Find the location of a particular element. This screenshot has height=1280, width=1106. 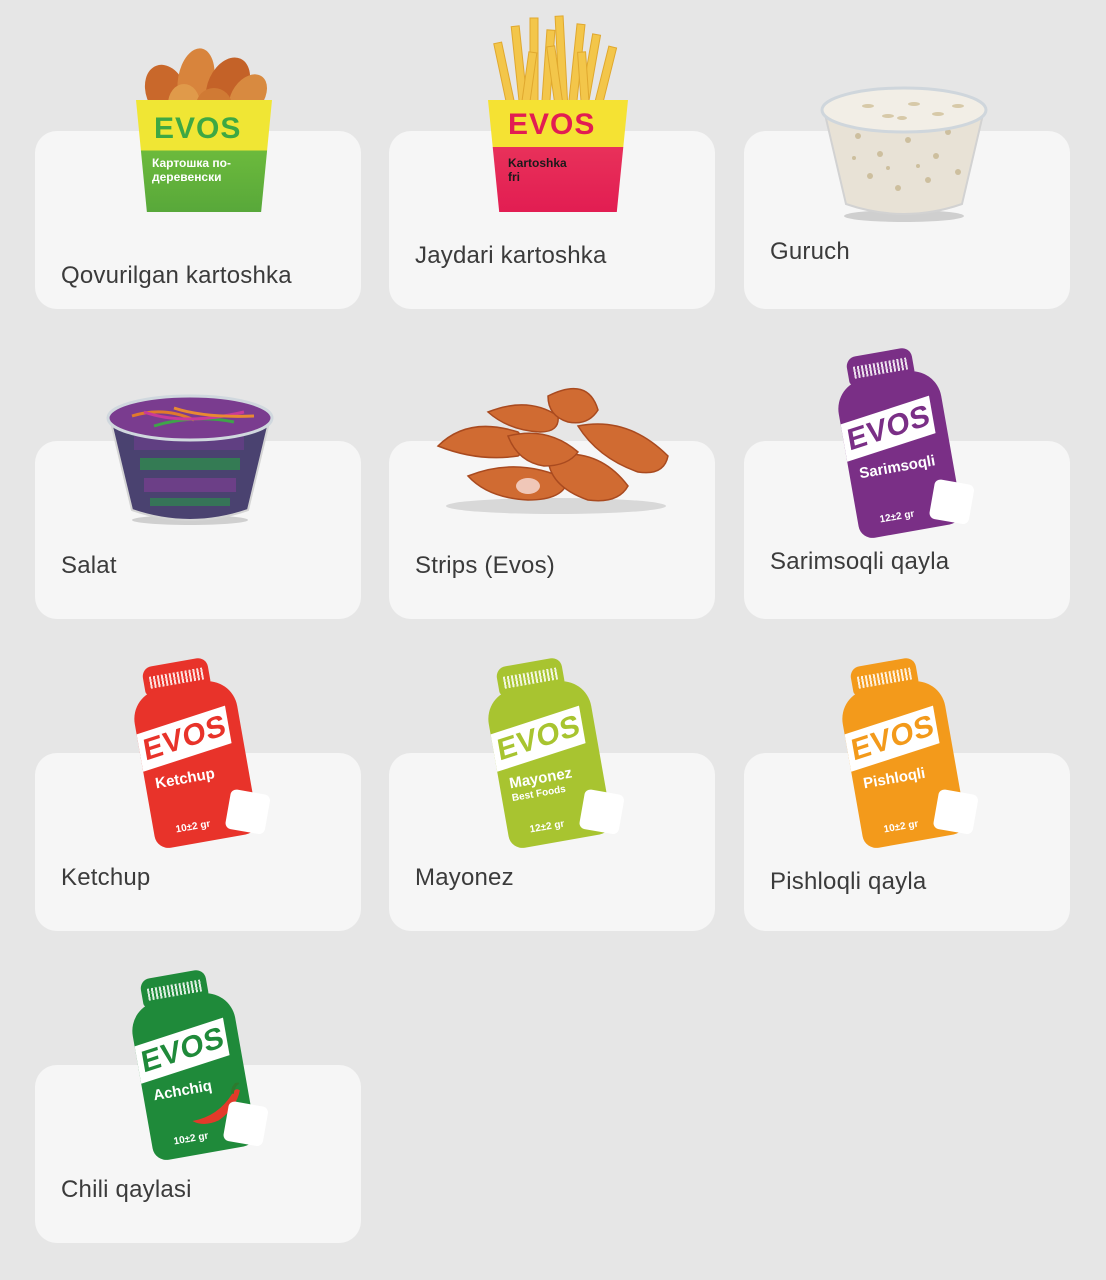

rice-image is located at coordinates (904, 150).